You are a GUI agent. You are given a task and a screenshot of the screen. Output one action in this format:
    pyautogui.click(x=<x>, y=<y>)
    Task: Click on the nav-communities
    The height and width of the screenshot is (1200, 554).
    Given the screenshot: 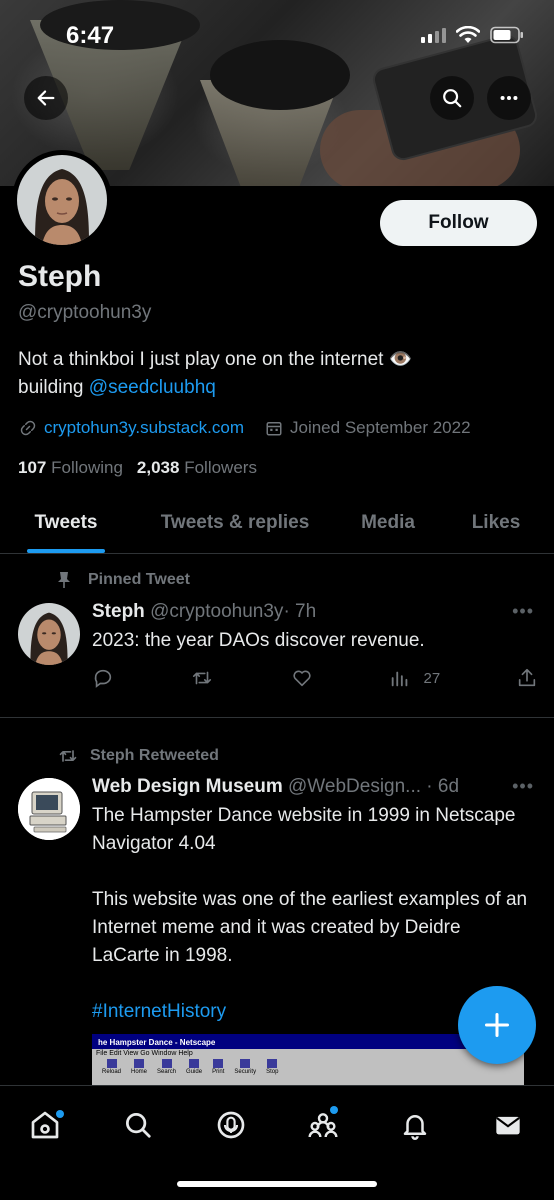 What is the action you would take?
    pyautogui.click(x=323, y=1125)
    